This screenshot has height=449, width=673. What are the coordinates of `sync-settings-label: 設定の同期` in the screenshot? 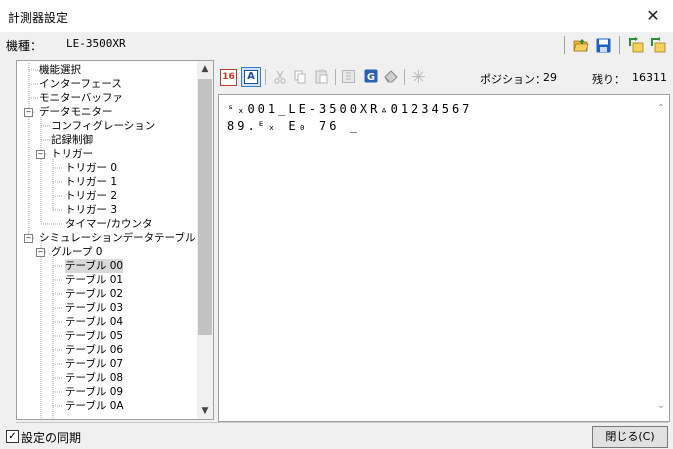 It's located at (51, 437).